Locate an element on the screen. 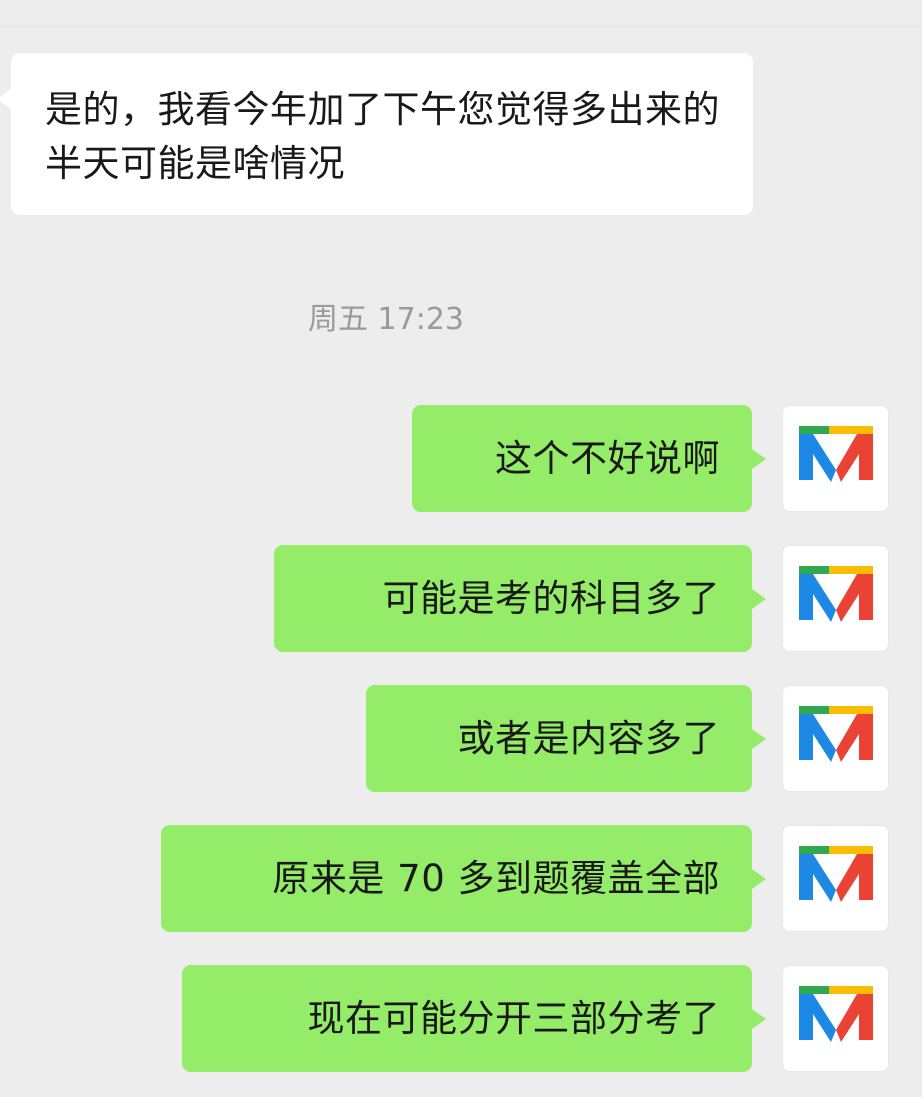 This screenshot has width=922, height=1097. message-timestamp: 周五 17:23 is located at coordinates (386, 319).